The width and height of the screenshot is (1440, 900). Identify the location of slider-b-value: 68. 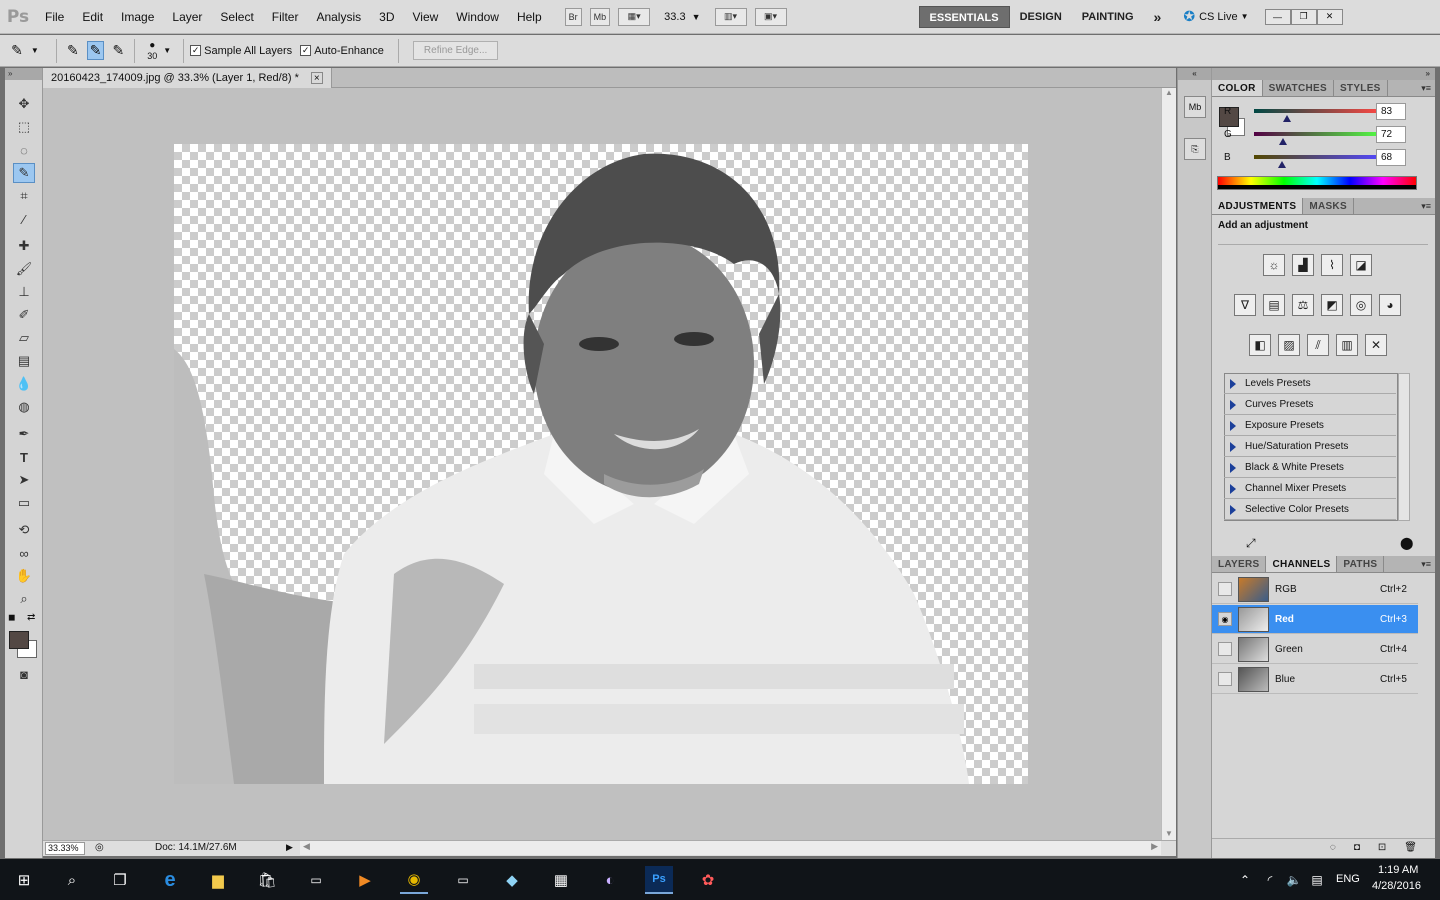
(1391, 157).